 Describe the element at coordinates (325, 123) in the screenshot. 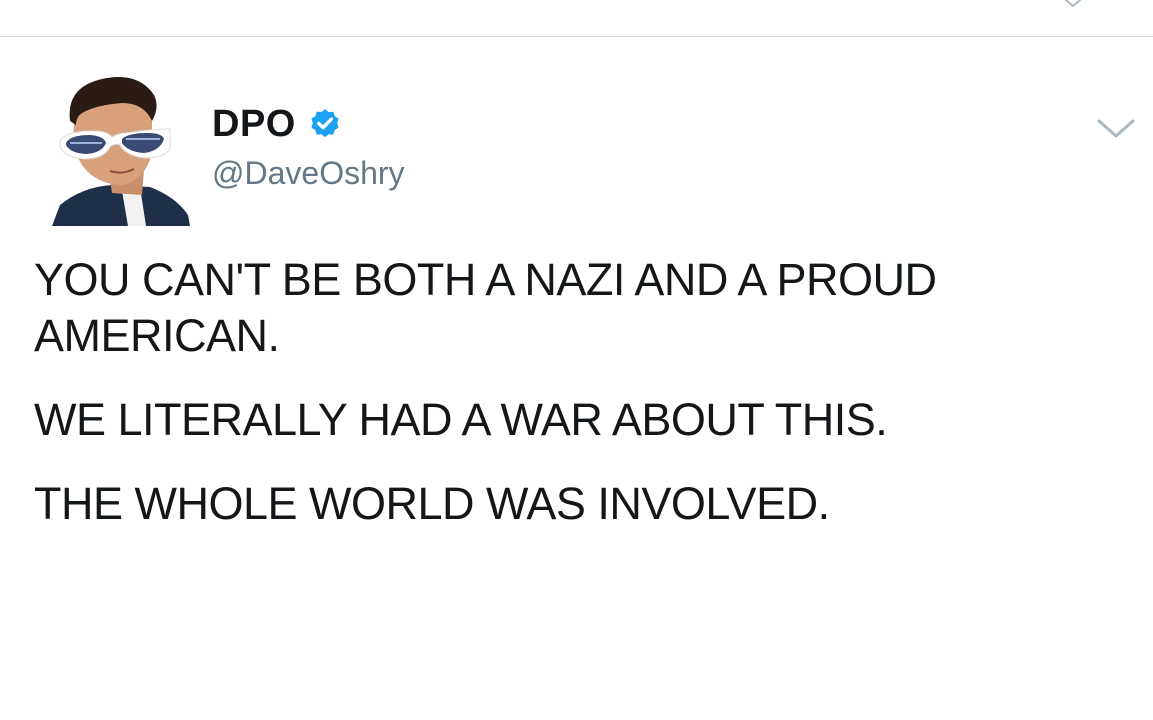

I see `verified-badge-icon` at that location.